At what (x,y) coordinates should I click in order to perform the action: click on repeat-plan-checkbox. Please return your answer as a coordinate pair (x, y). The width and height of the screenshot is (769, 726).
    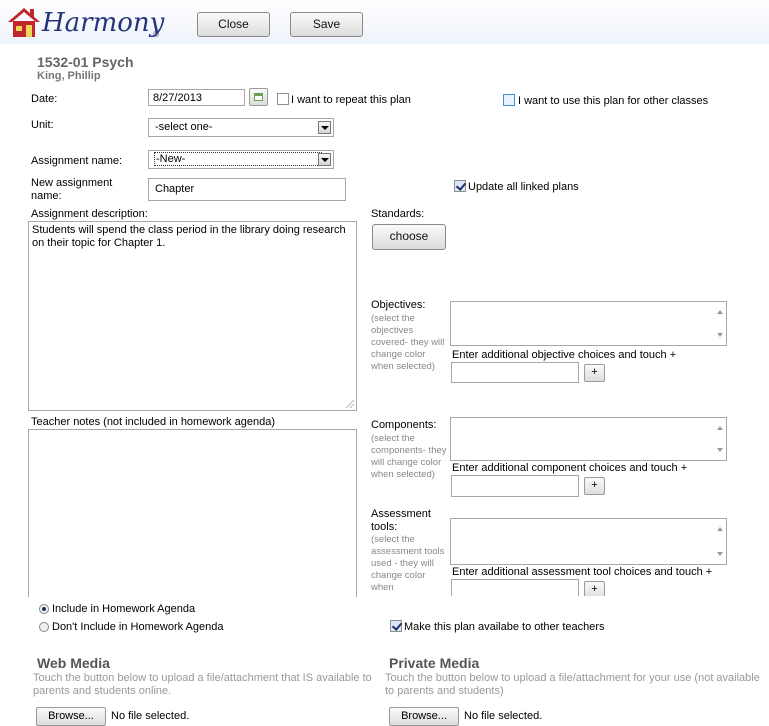
    Looking at the image, I should click on (283, 99).